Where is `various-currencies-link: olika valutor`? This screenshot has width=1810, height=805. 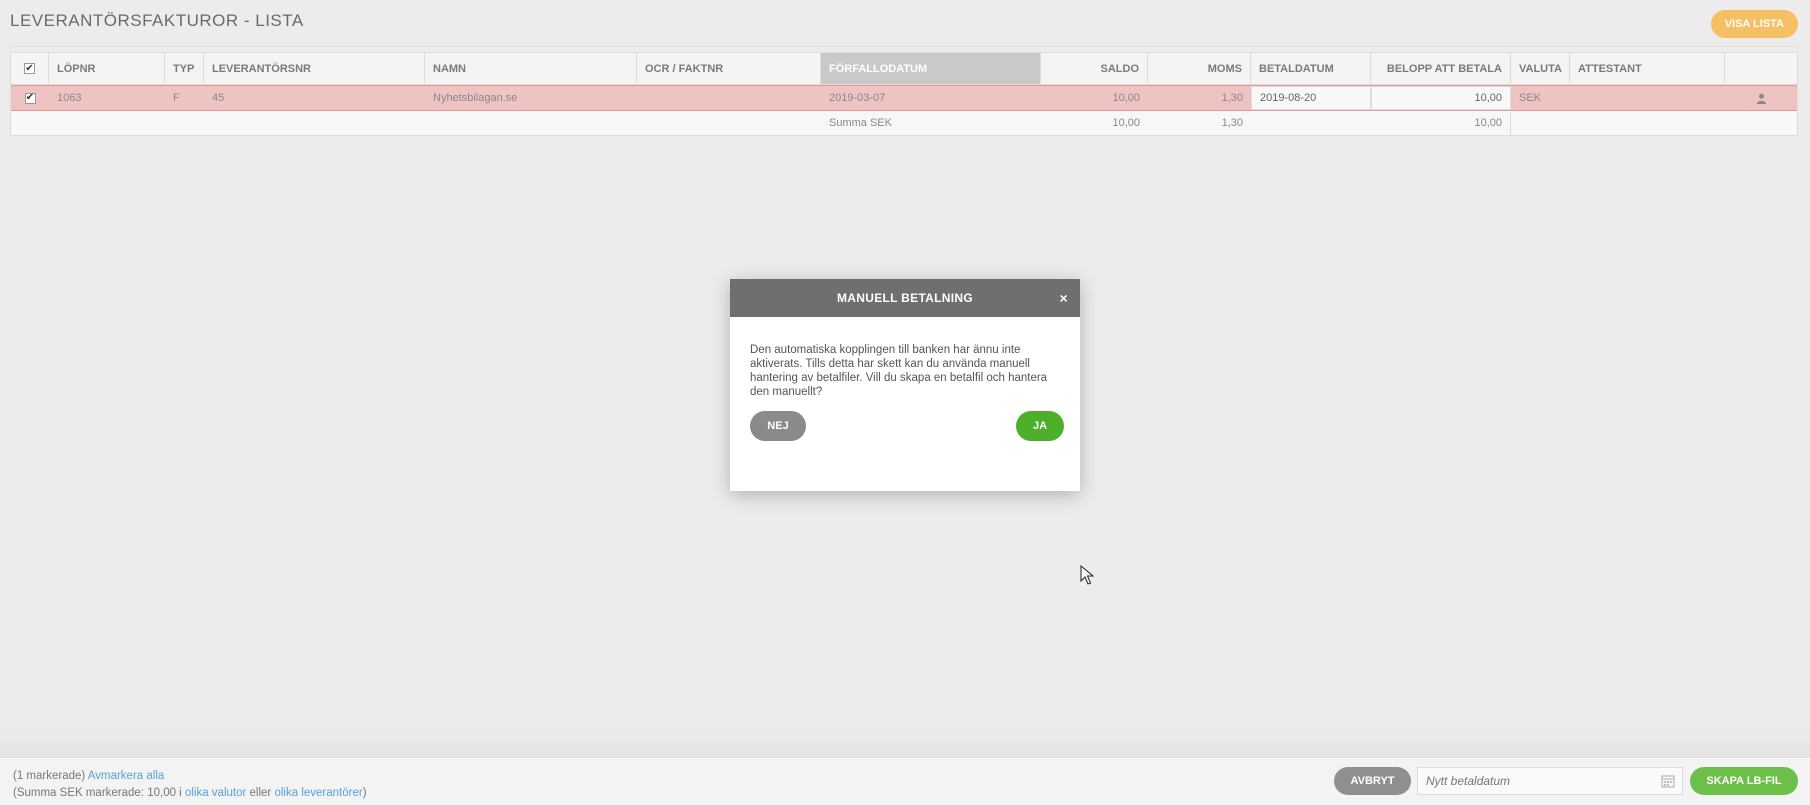
various-currencies-link: olika valutor is located at coordinates (215, 793).